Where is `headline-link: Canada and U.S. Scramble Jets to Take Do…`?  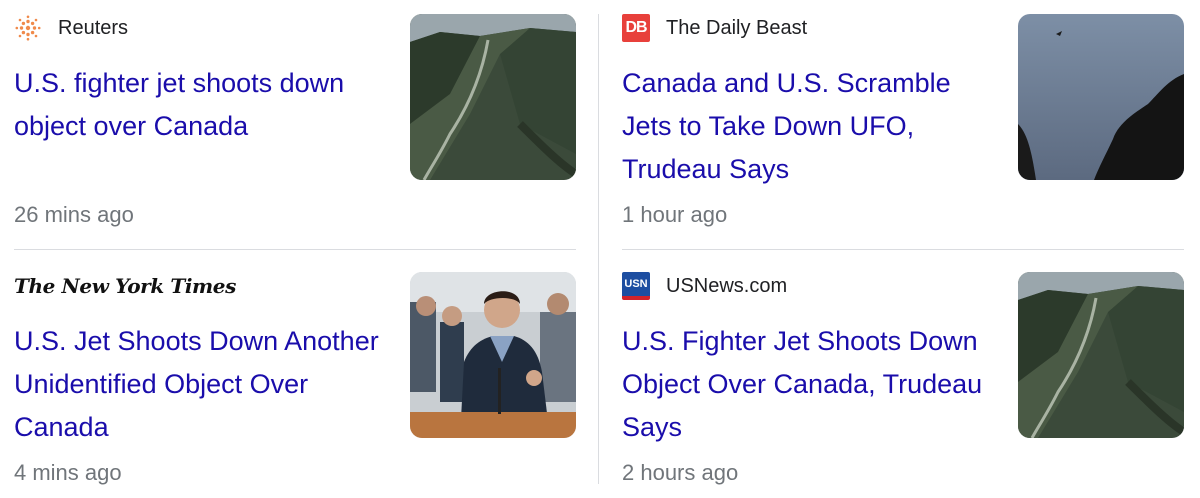
headline-link: Canada and U.S. Scramble Jets to Take Do… is located at coordinates (812, 126).